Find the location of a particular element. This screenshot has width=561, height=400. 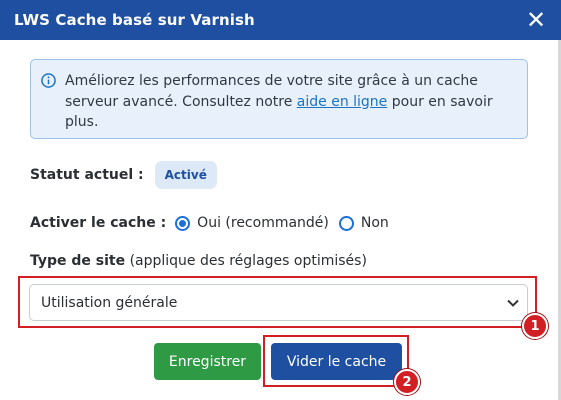

dialog-title: LWS Cache basé sur Varnish is located at coordinates (134, 20).